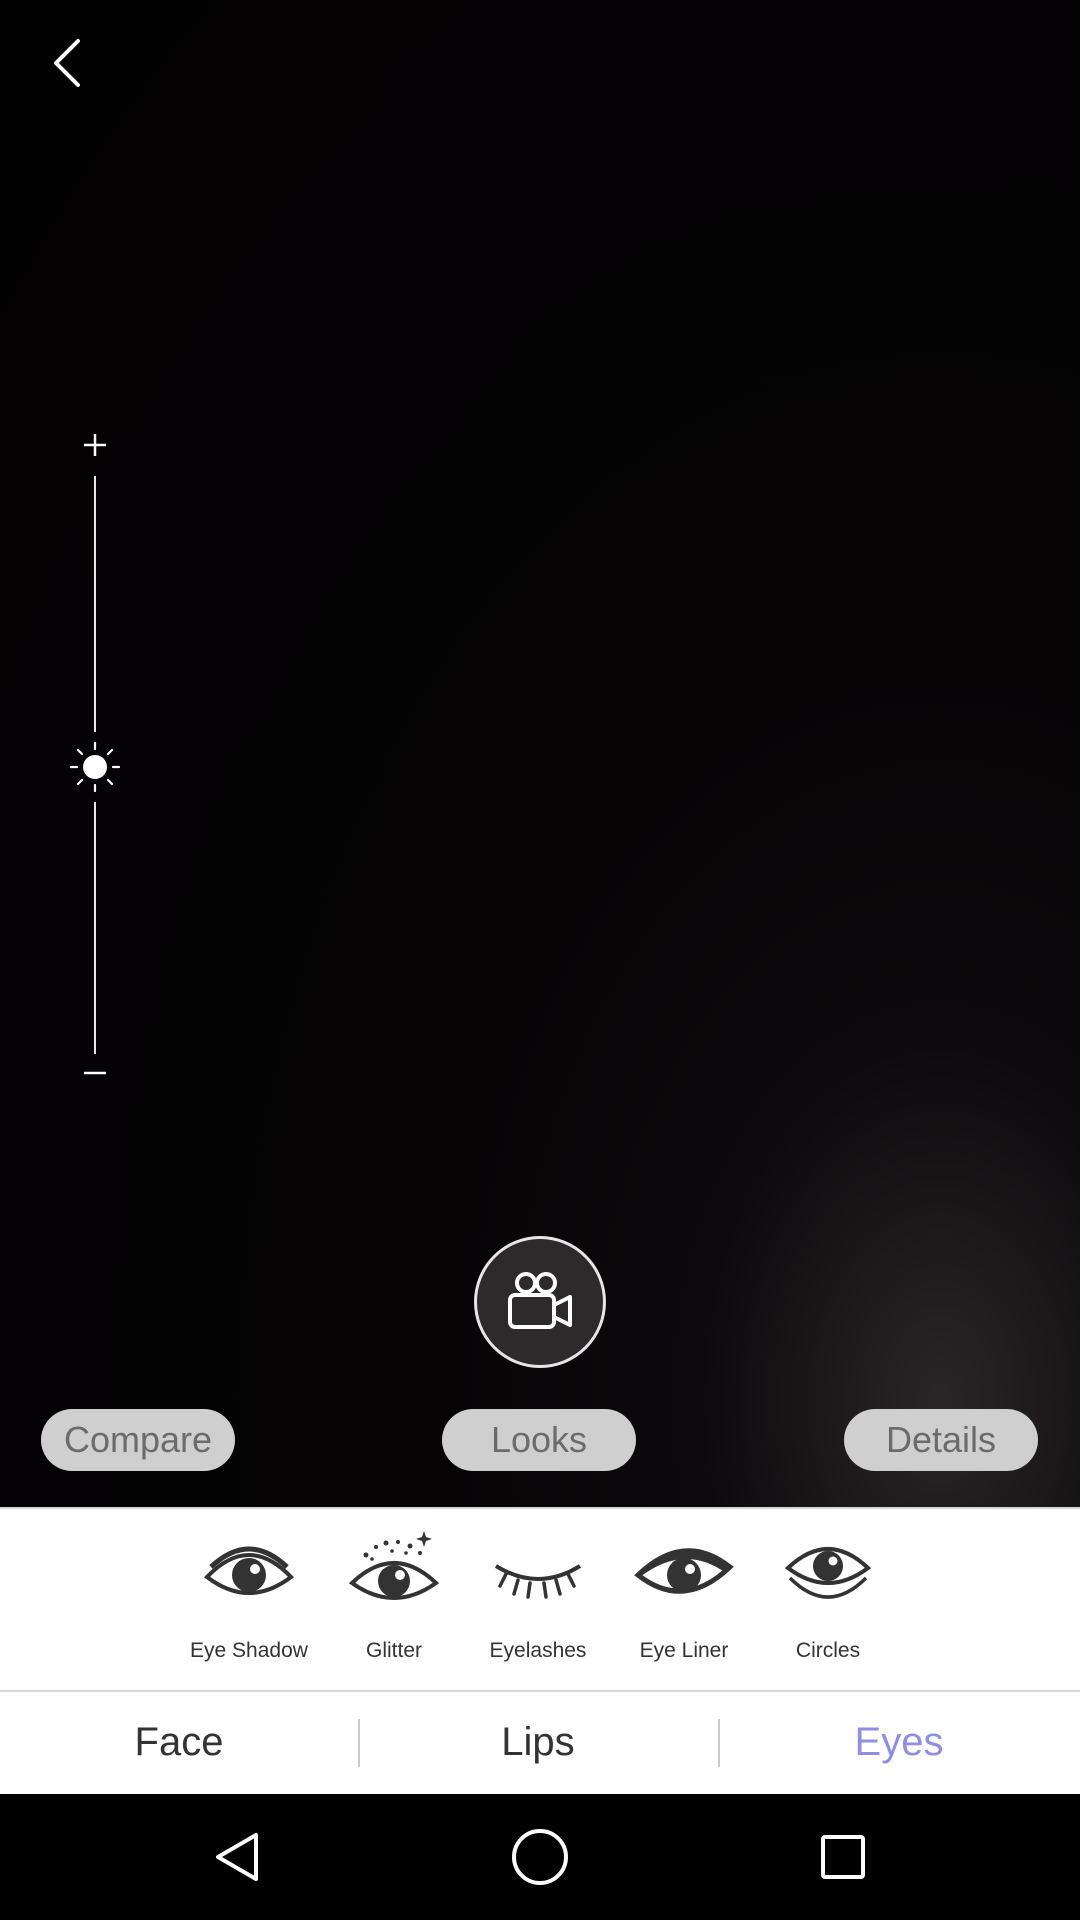 This screenshot has height=1920, width=1080. What do you see at coordinates (179, 1742) in the screenshot?
I see `tab-face: Face` at bounding box center [179, 1742].